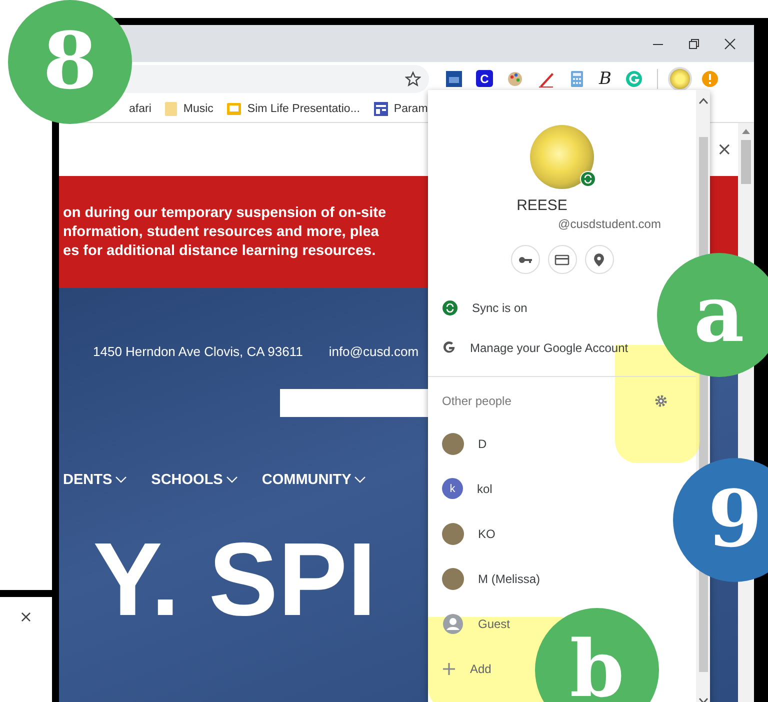 The image size is (768, 702). I want to click on close-icon, so click(730, 44).